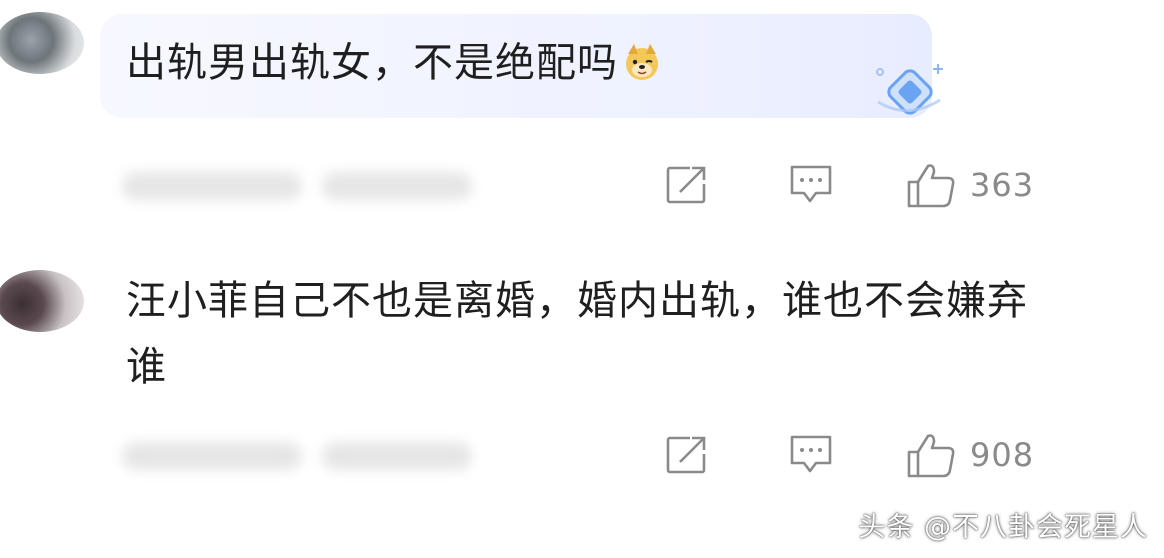 This screenshot has width=1164, height=558. What do you see at coordinates (931, 456) in the screenshot?
I see `thumbs-up-icon` at bounding box center [931, 456].